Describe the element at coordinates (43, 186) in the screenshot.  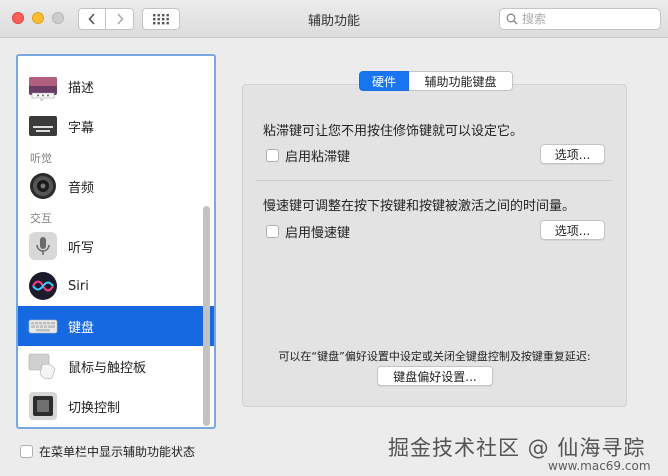
I see `speaker-icon` at that location.